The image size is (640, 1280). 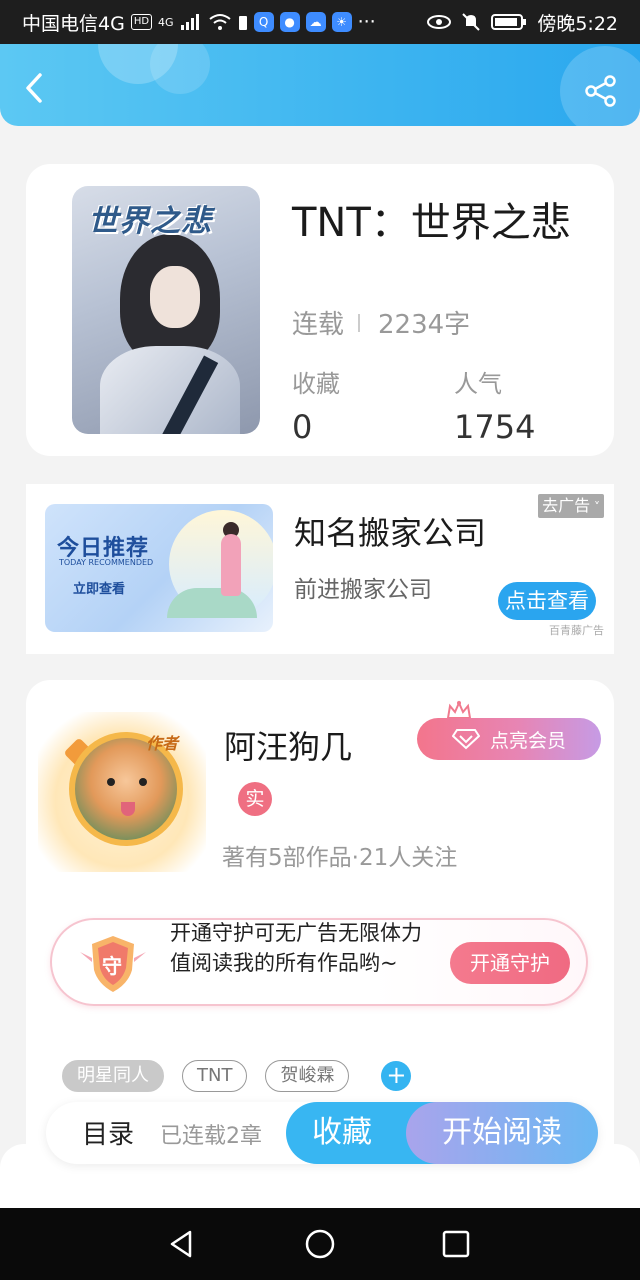 I want to click on vip-label: 点亮会员, so click(x=527, y=740).